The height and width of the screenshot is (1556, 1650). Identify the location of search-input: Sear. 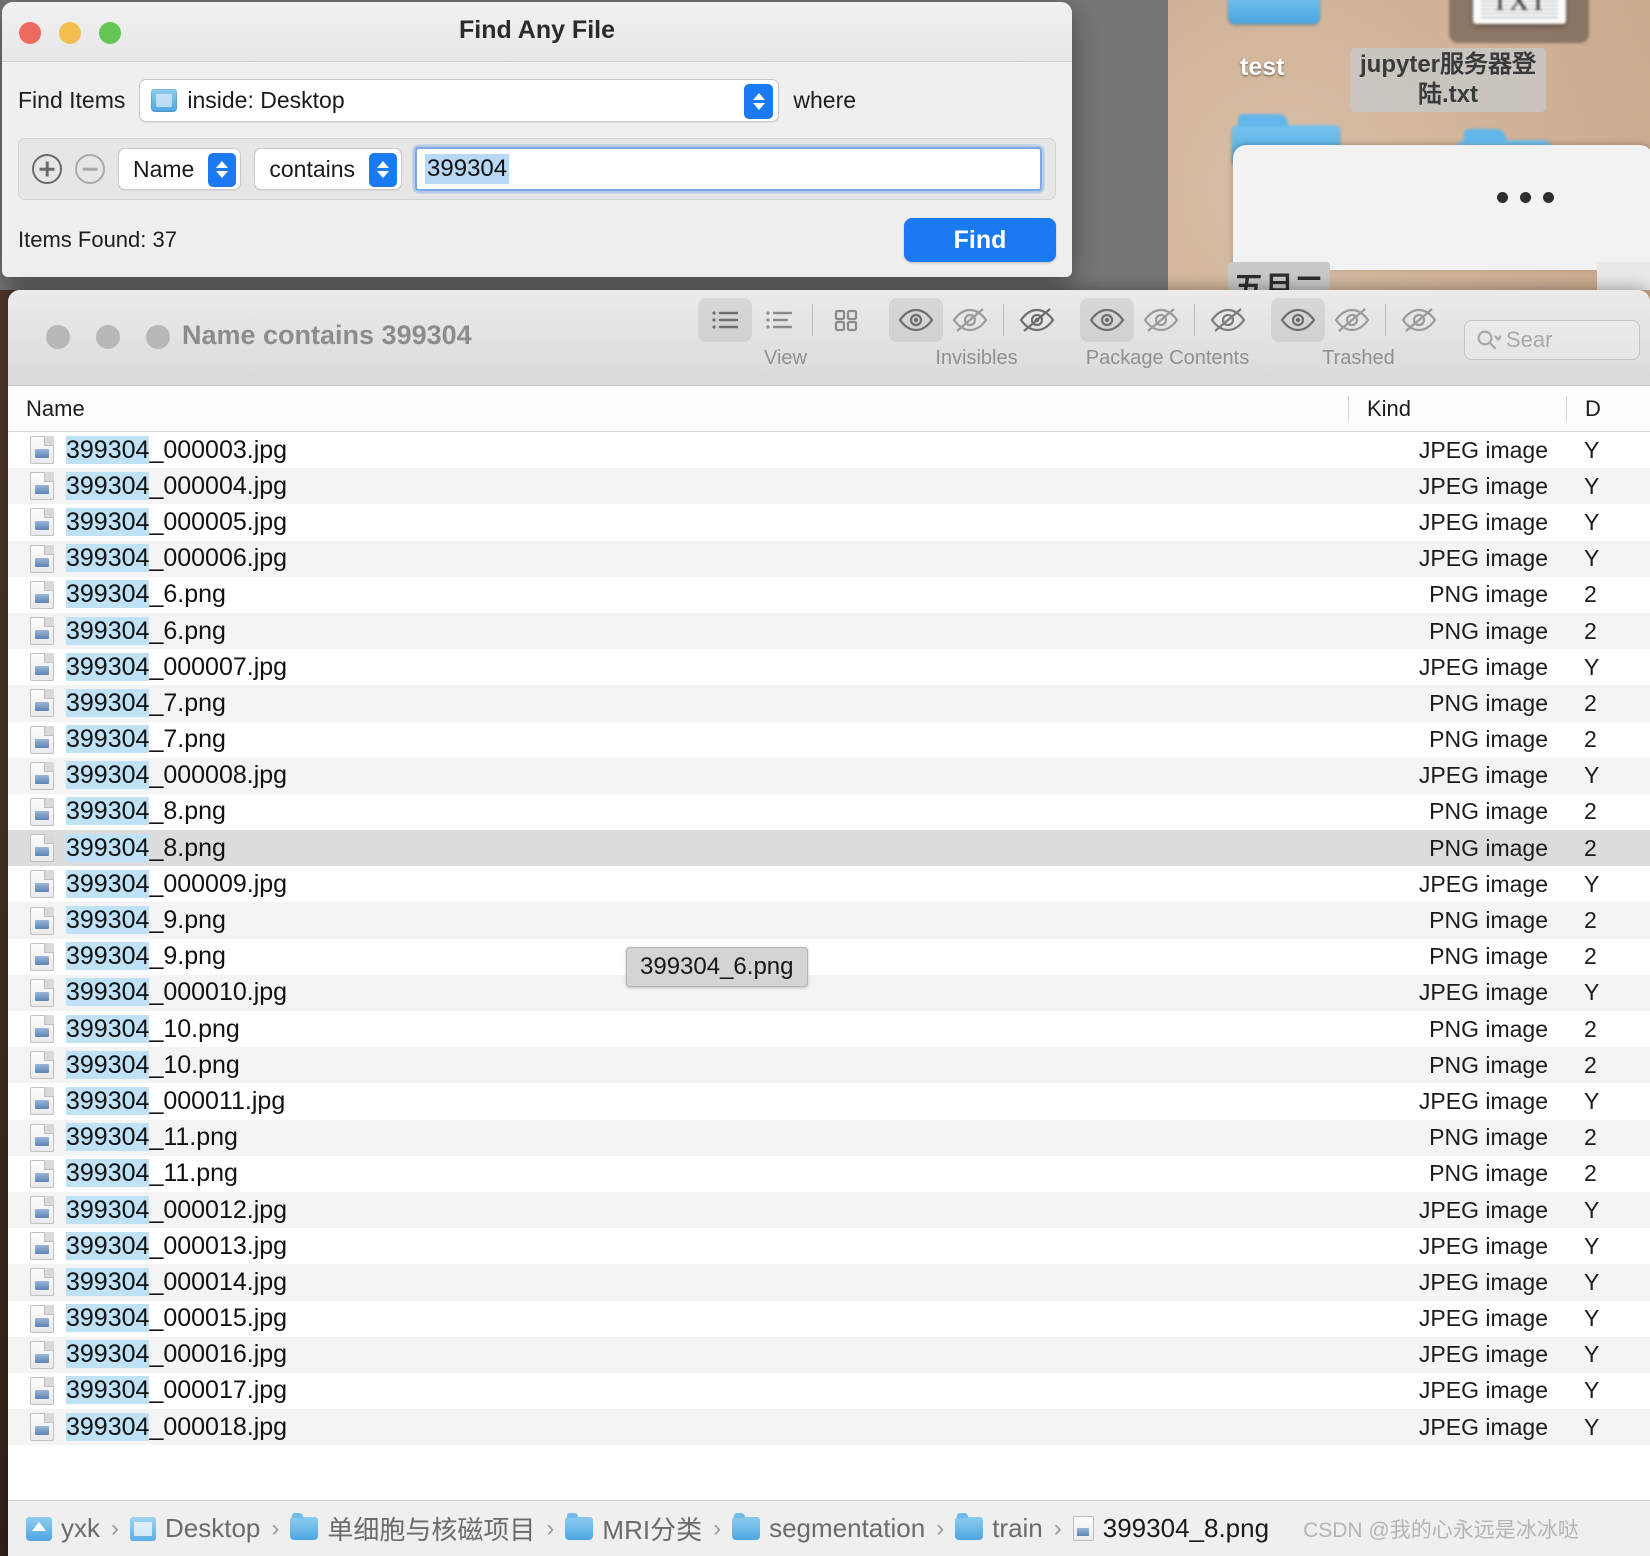
(1552, 340).